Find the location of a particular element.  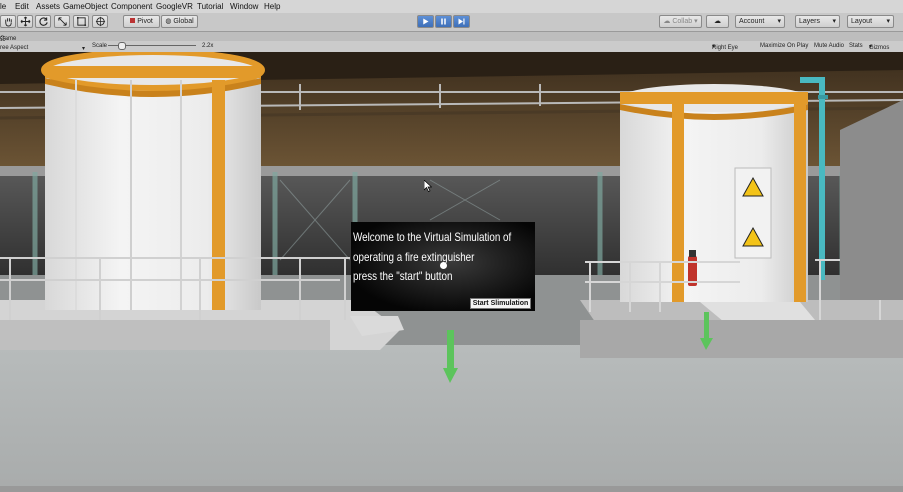

eye-label: Right Eye is located at coordinates (725, 48).